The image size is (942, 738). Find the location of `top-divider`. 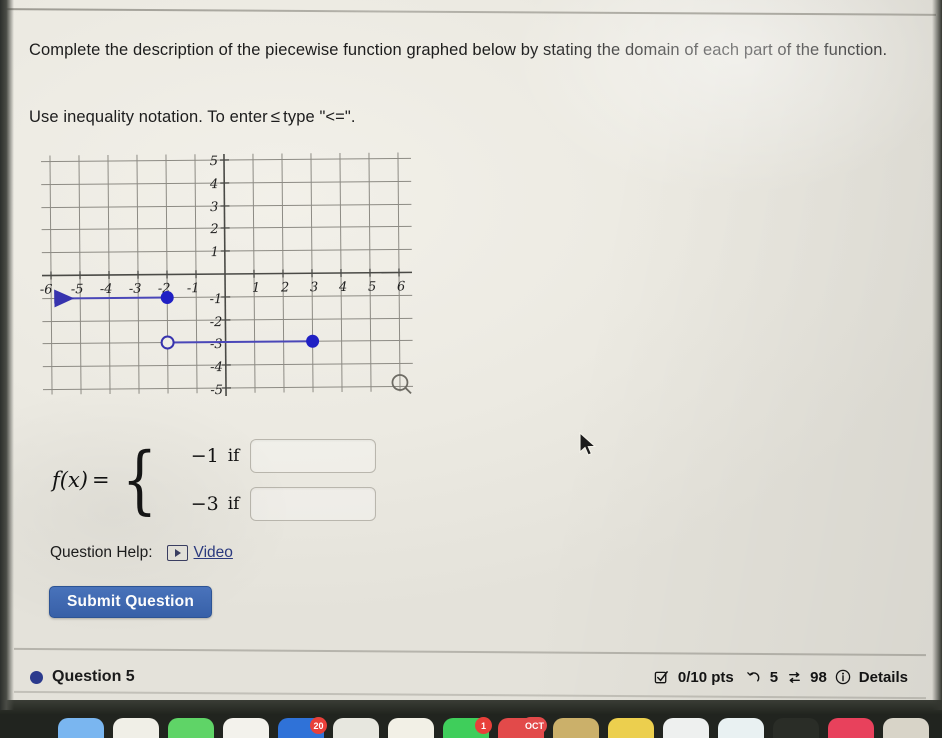

top-divider is located at coordinates (471, 12).